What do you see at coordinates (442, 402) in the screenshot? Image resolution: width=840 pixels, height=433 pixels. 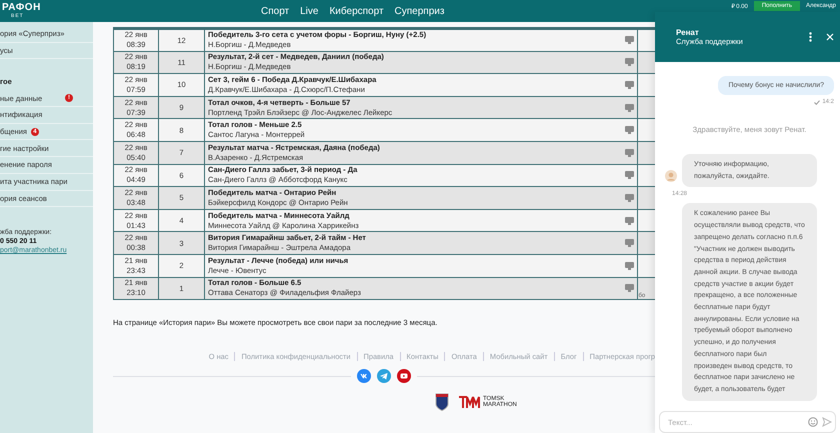 I see `coat-of-arms-icon` at bounding box center [442, 402].